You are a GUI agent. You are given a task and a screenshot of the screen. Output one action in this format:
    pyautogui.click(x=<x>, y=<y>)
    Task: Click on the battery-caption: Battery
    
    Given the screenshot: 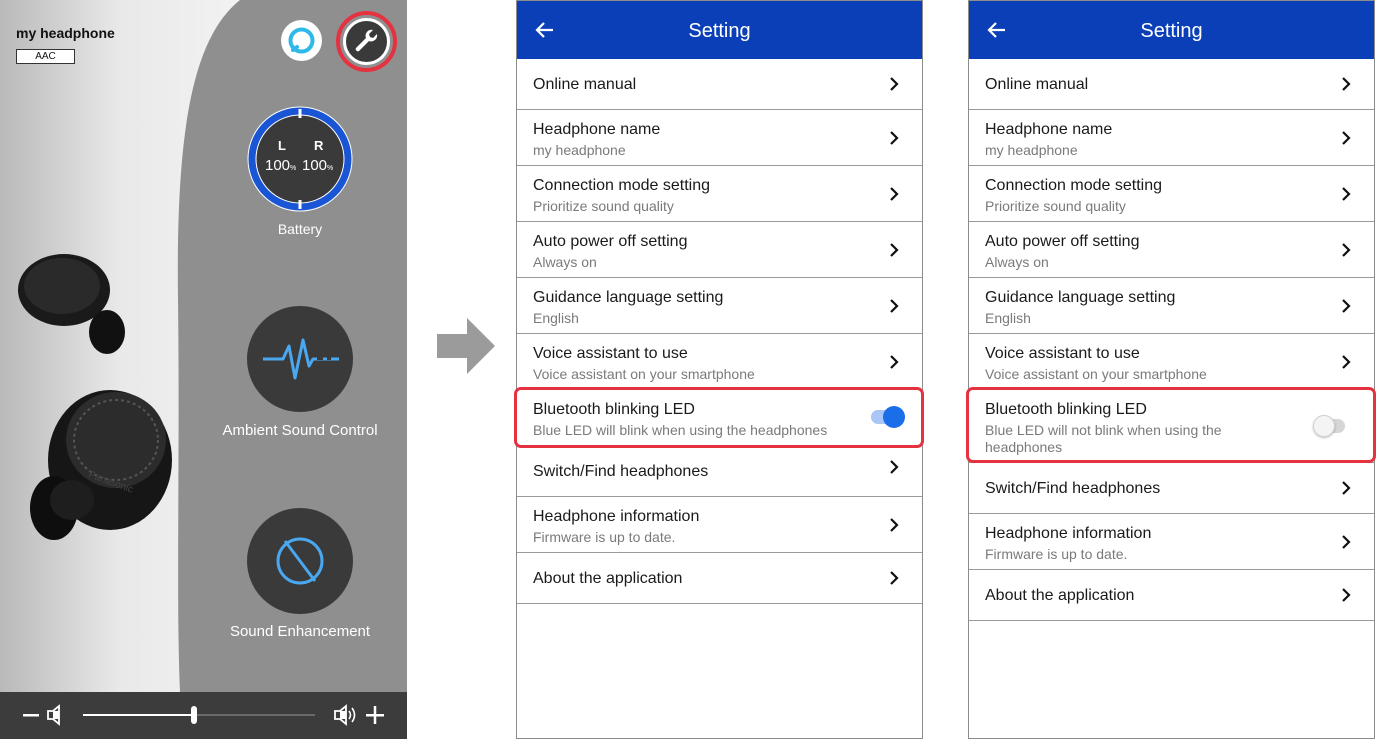 What is the action you would take?
    pyautogui.click(x=300, y=229)
    